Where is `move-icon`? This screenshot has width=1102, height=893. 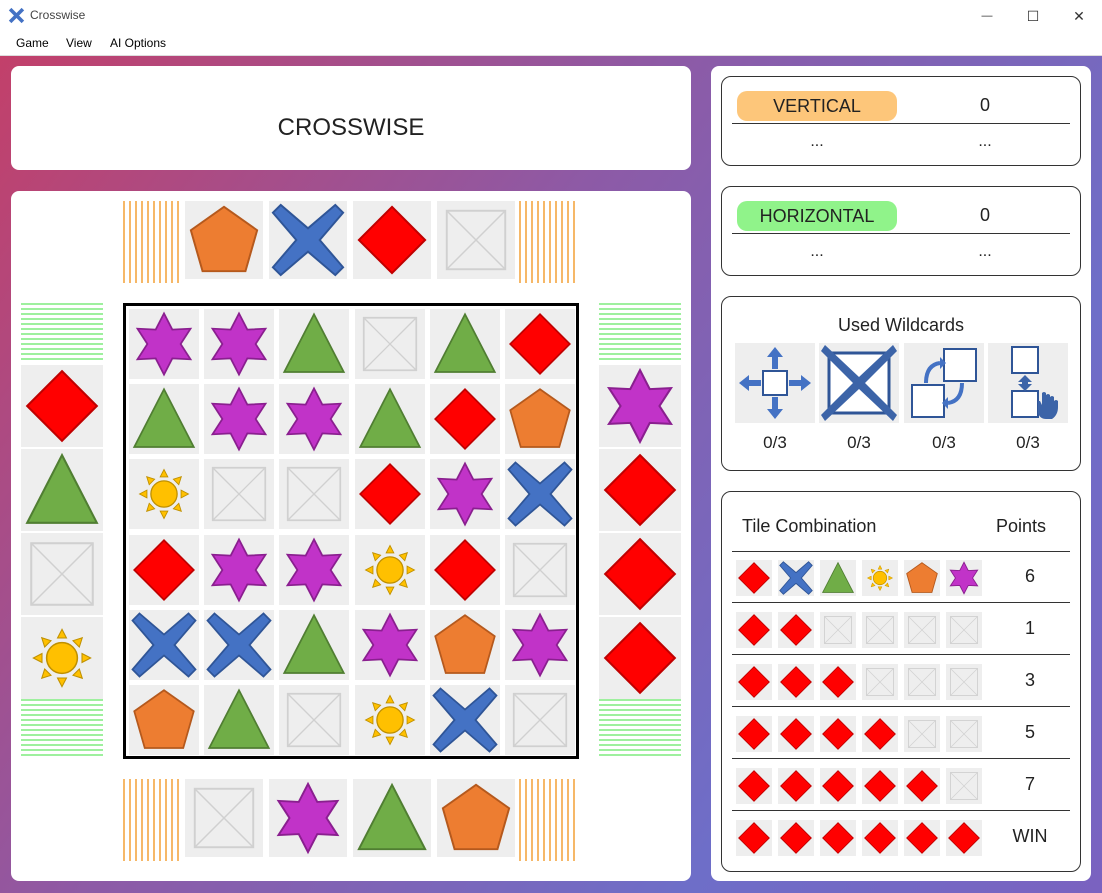
move-icon is located at coordinates (775, 383).